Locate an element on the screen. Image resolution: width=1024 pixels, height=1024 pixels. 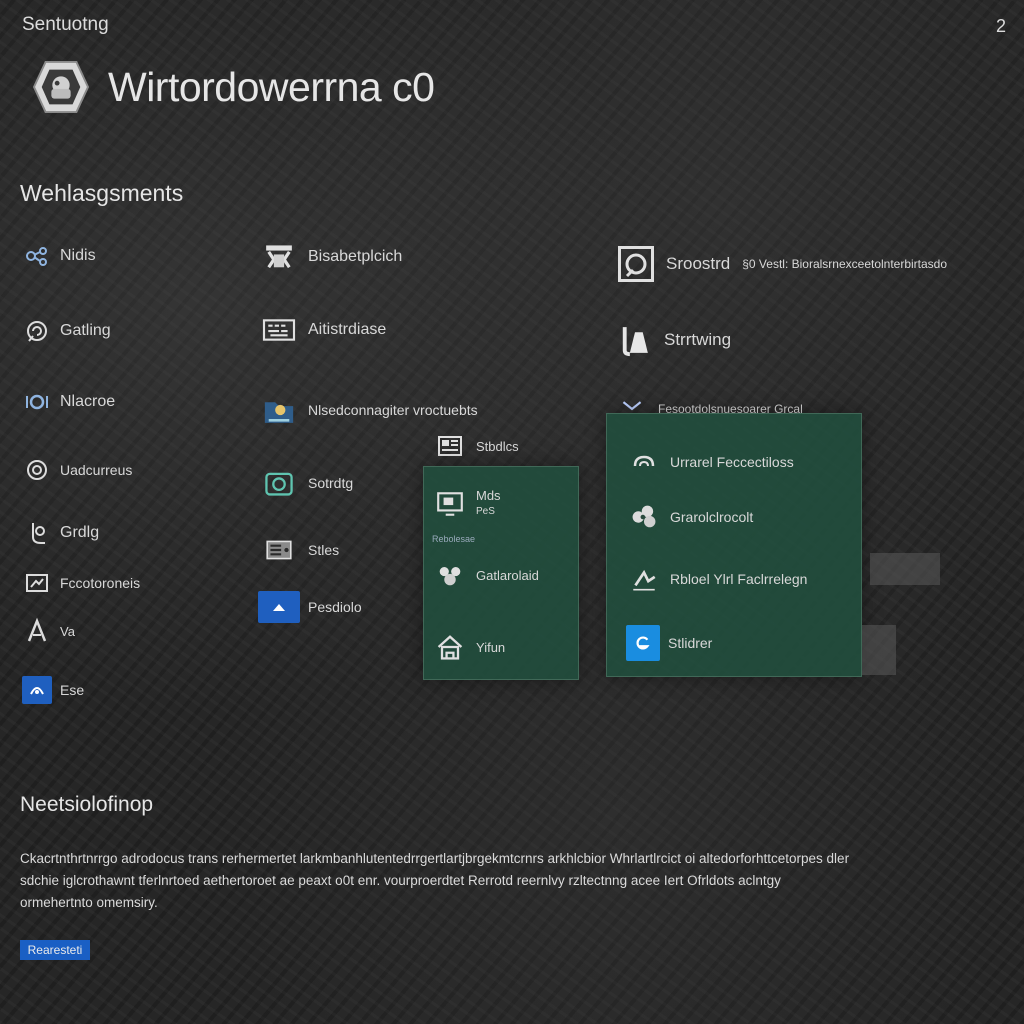
monitor-icon is located at coordinates (450, 504).